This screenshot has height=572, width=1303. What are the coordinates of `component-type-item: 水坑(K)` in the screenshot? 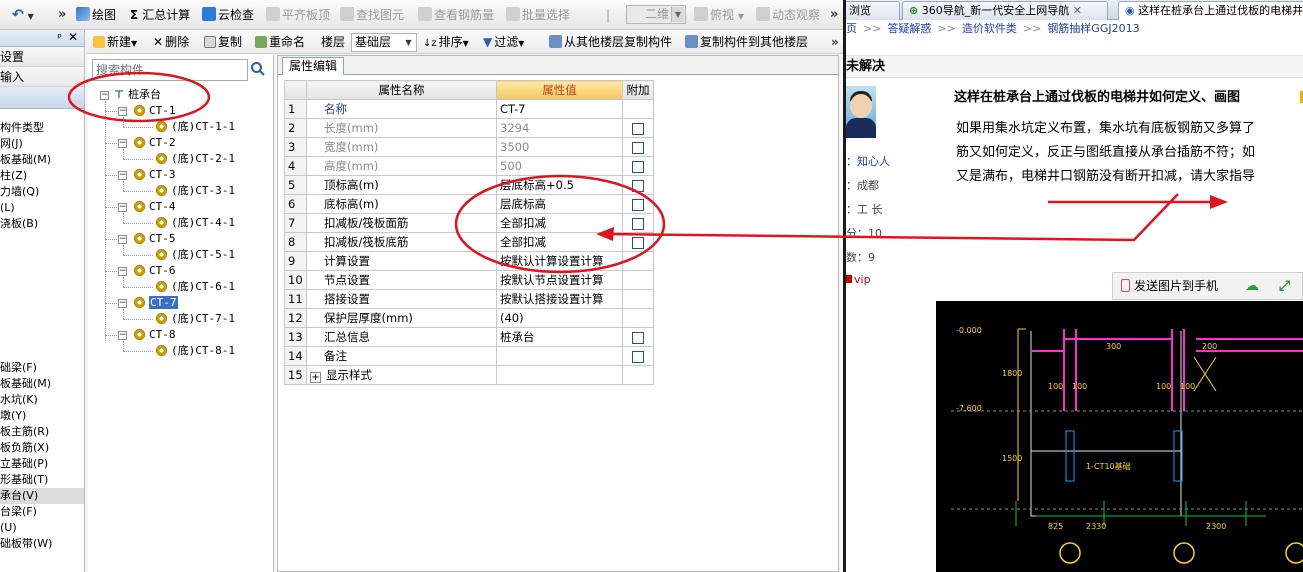 It's located at (42, 400).